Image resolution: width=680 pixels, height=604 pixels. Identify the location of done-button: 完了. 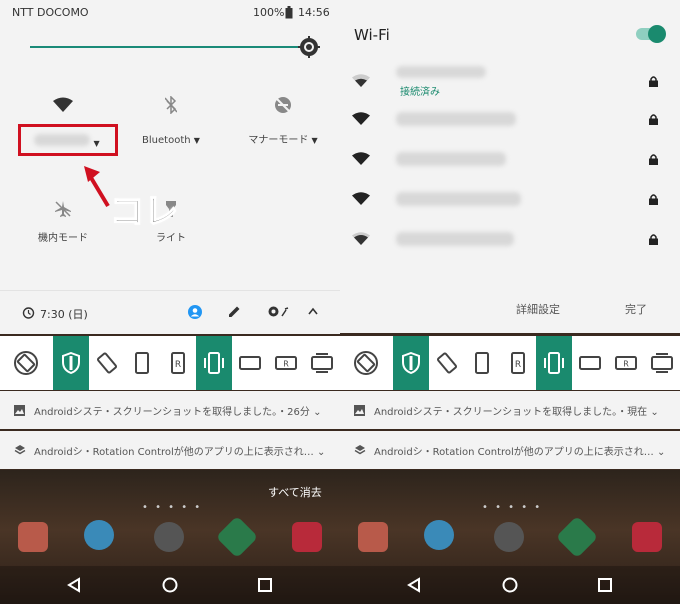
(636, 309).